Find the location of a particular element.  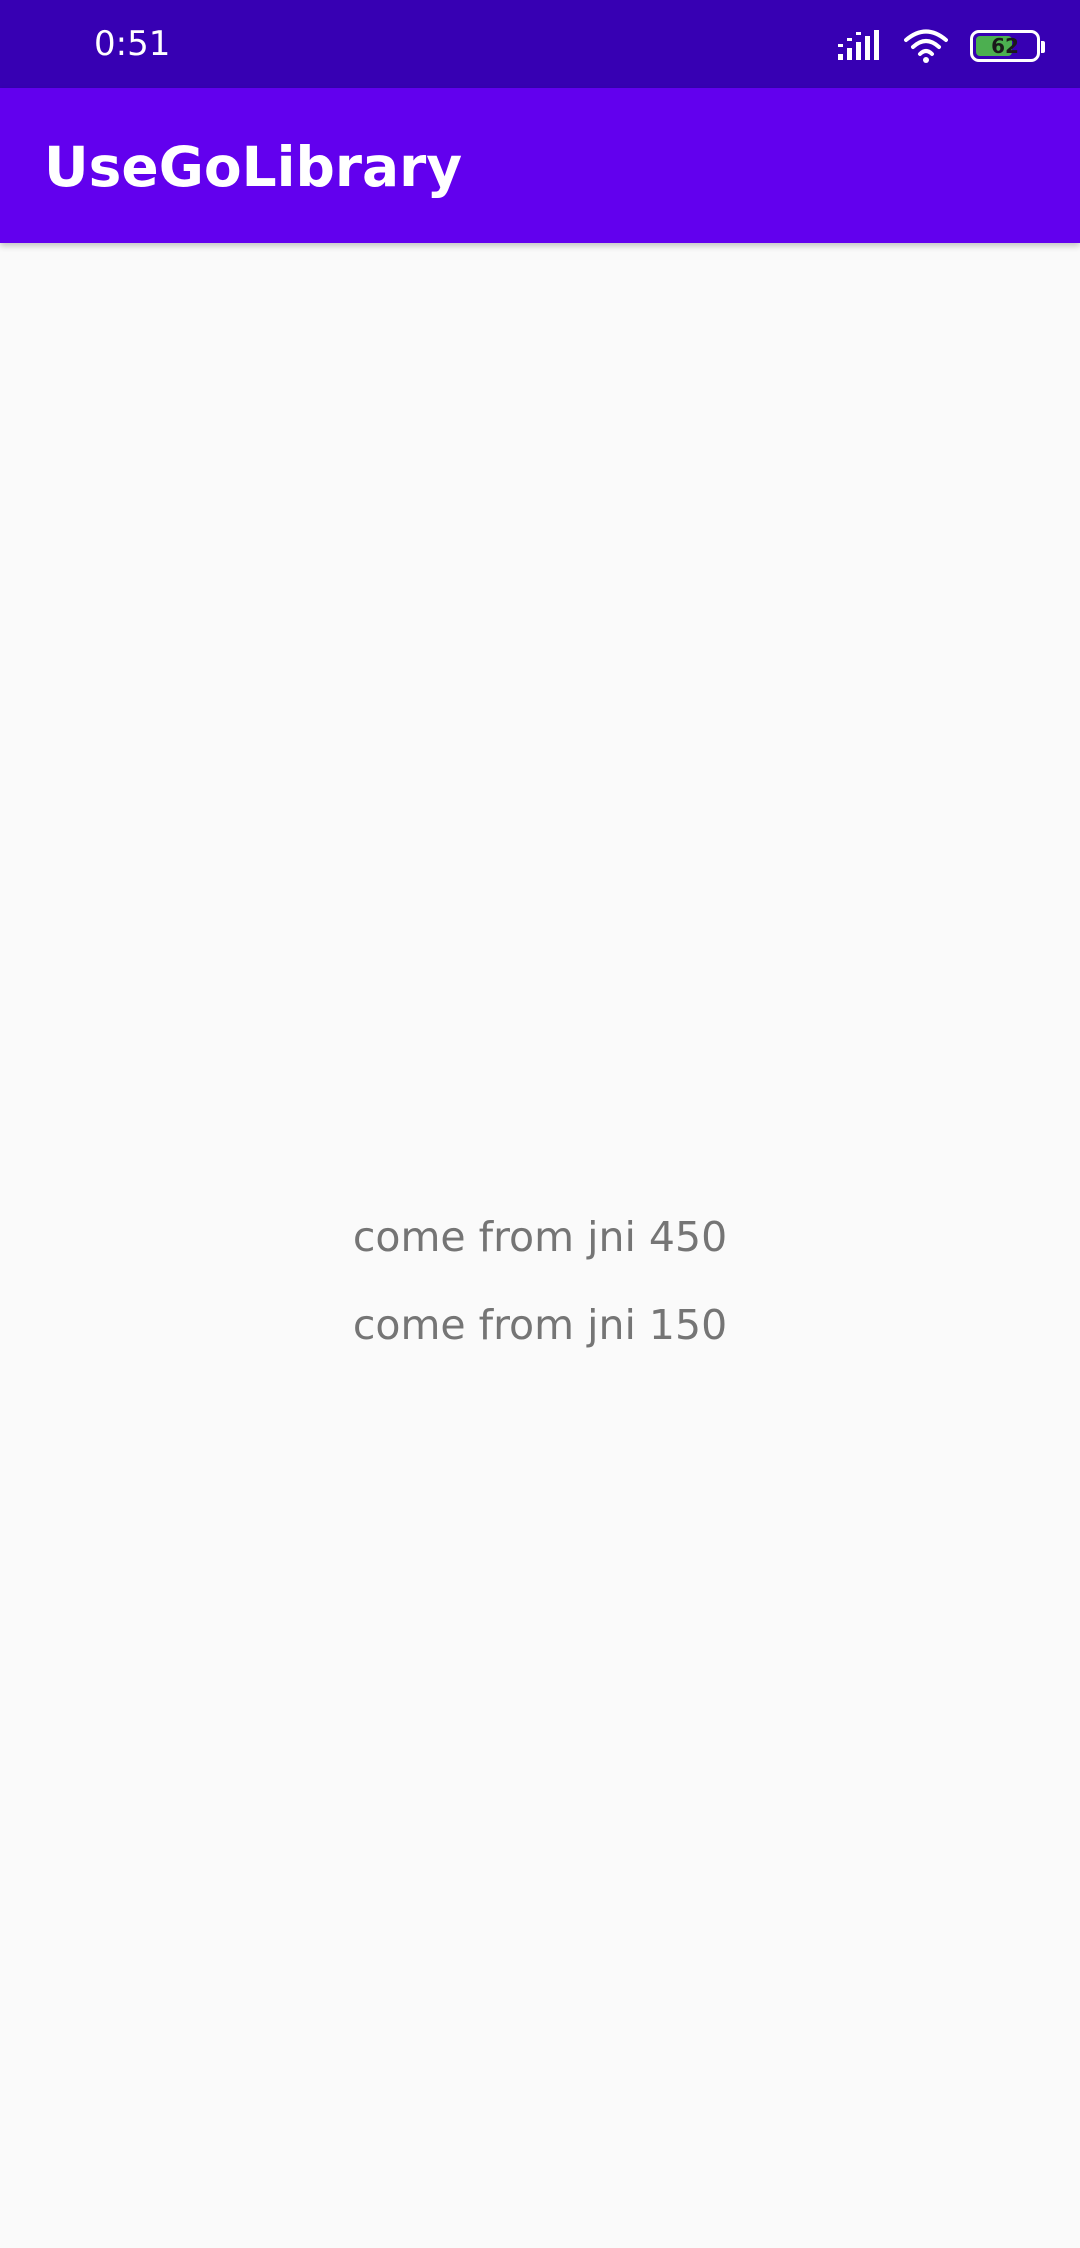

status-bar: 0:51 62 is located at coordinates (540, 44).